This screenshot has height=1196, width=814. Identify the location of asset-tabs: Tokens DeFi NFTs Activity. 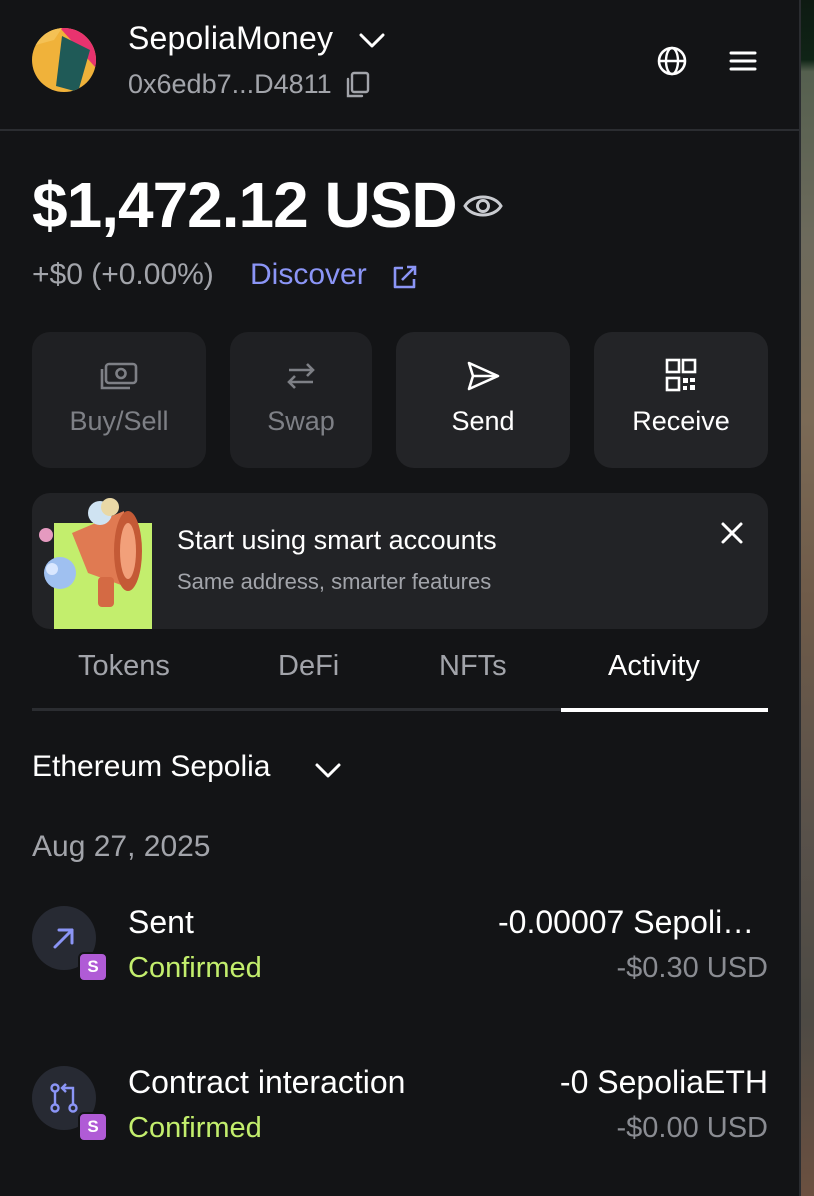
(400, 676).